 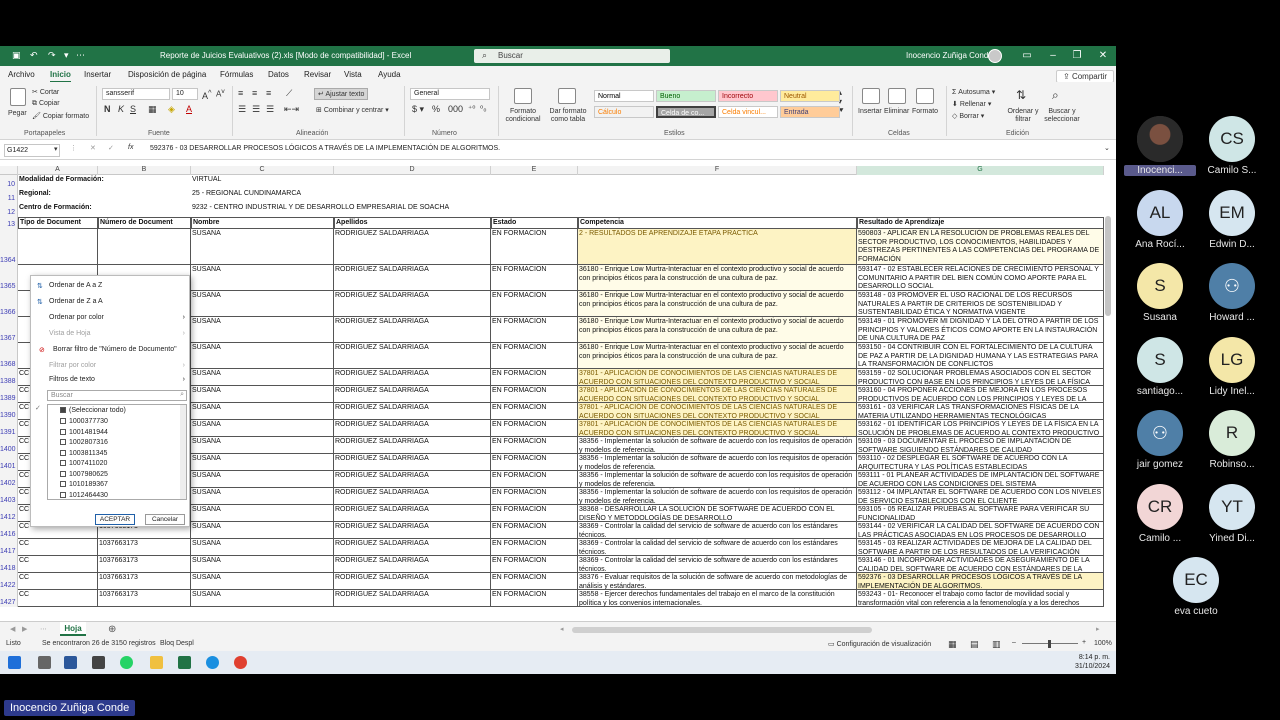 I want to click on cell-E-1367: EN FORMACION, so click(x=534, y=330).